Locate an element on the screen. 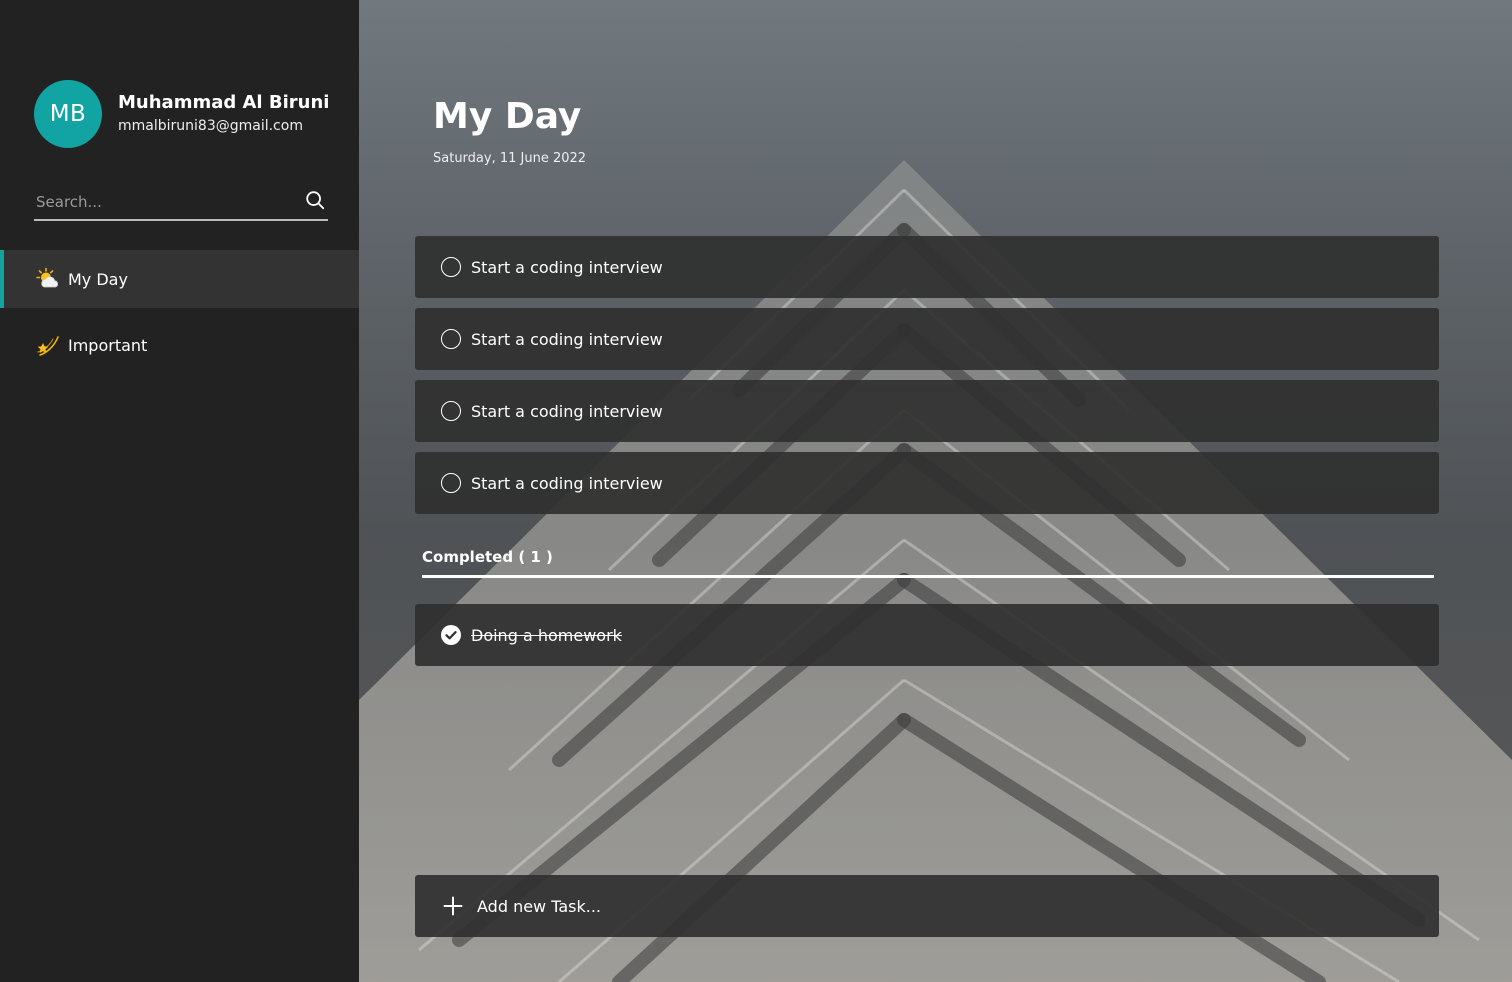 This screenshot has width=1512, height=982. add-task-bar is located at coordinates (927, 906).